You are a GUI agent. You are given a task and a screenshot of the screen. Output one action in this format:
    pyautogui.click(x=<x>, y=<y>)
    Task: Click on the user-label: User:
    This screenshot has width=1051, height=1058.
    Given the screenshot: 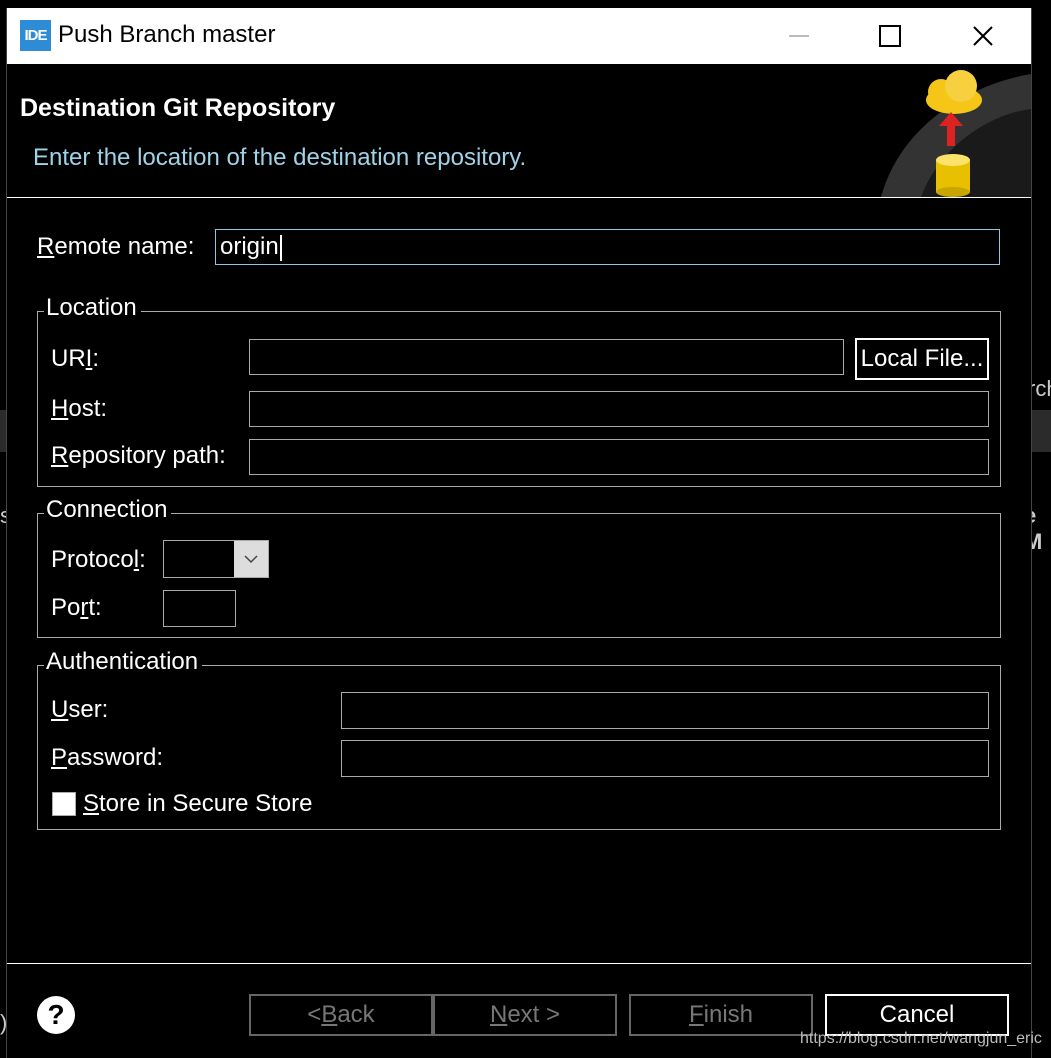 What is the action you would take?
    pyautogui.click(x=80, y=709)
    